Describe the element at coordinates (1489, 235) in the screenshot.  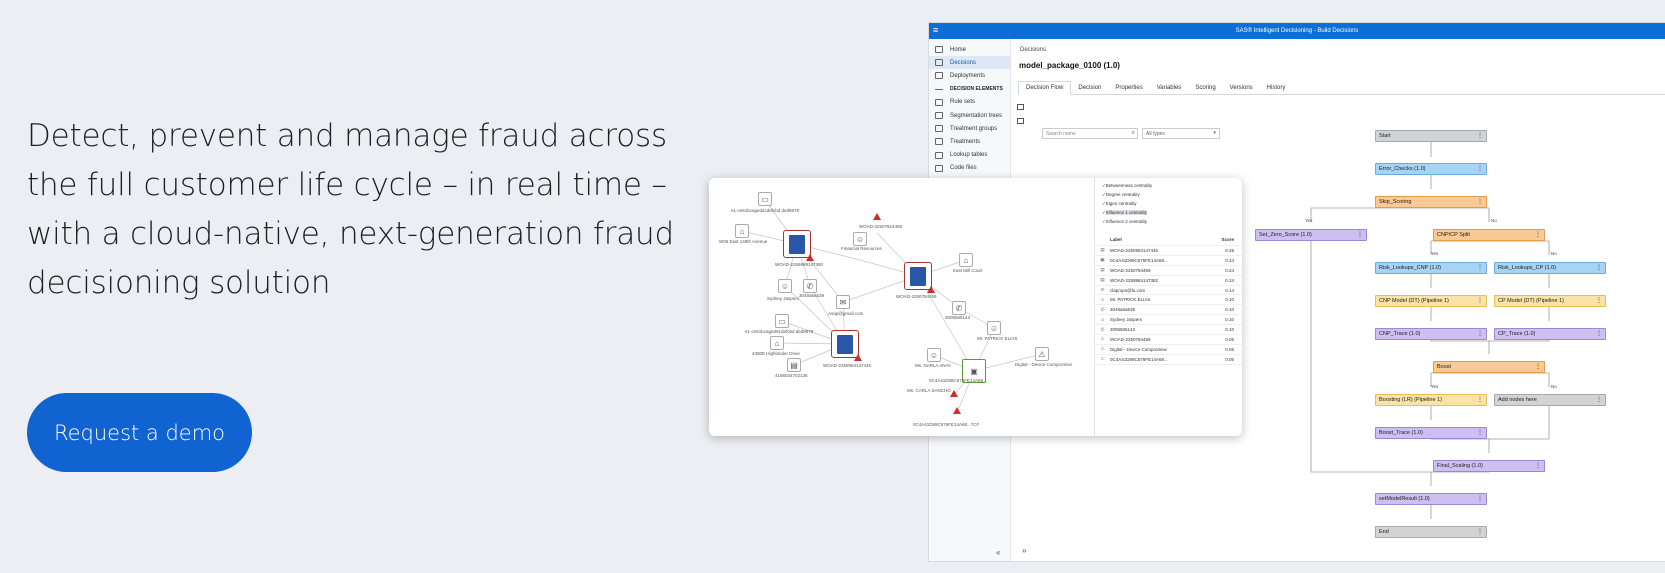
I see `flow-node-cnp-cp-split: CNP/CP Split ⋮` at that location.